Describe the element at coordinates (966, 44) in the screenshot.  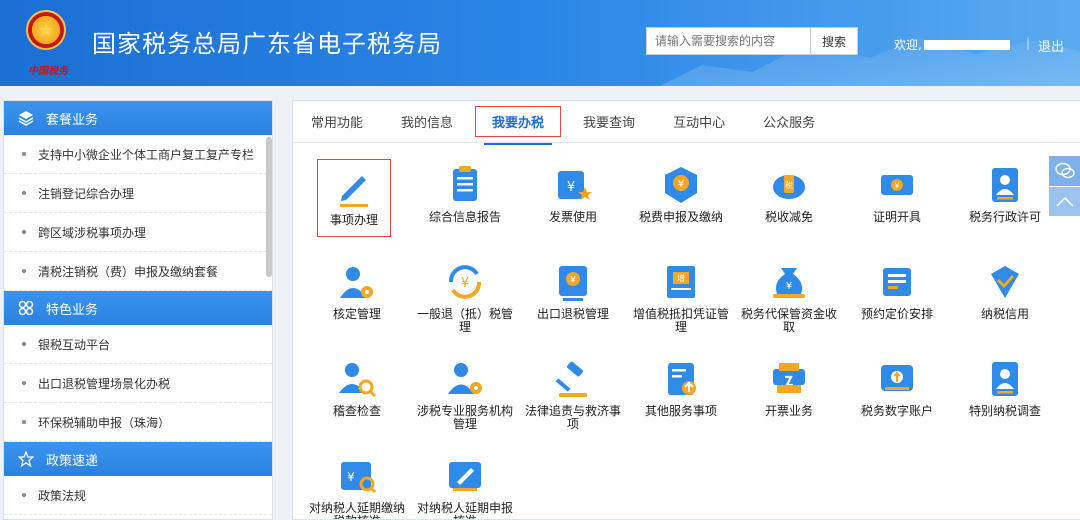
I see `redacted-username` at that location.